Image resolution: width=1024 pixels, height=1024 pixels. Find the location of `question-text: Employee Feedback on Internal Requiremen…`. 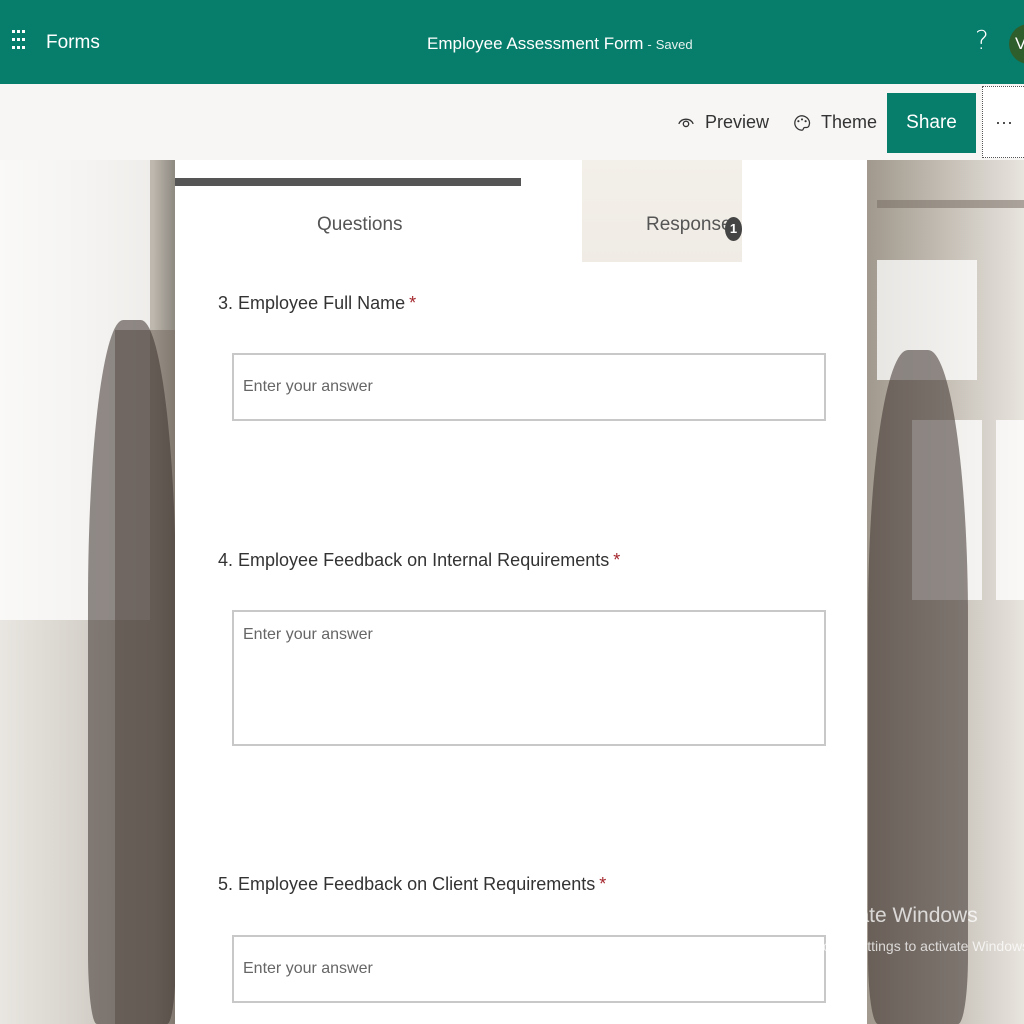

question-text: Employee Feedback on Internal Requiremen… is located at coordinates (424, 560).